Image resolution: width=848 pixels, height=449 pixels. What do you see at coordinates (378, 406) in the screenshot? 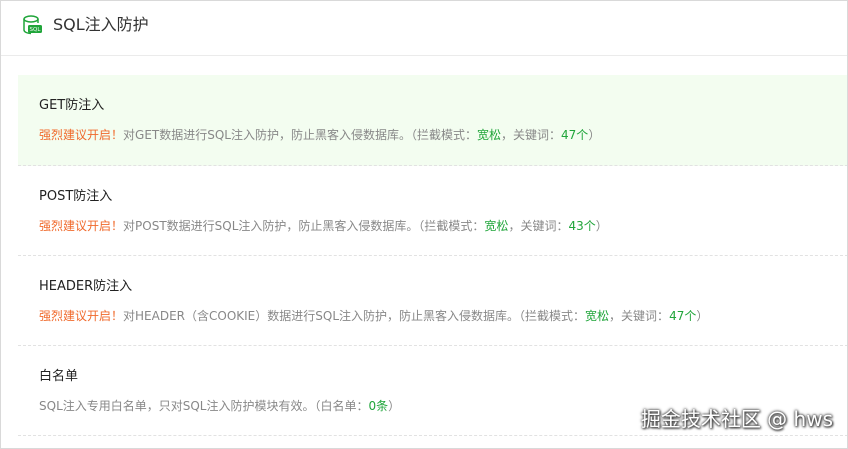
I see `whitelist-count: 0条` at bounding box center [378, 406].